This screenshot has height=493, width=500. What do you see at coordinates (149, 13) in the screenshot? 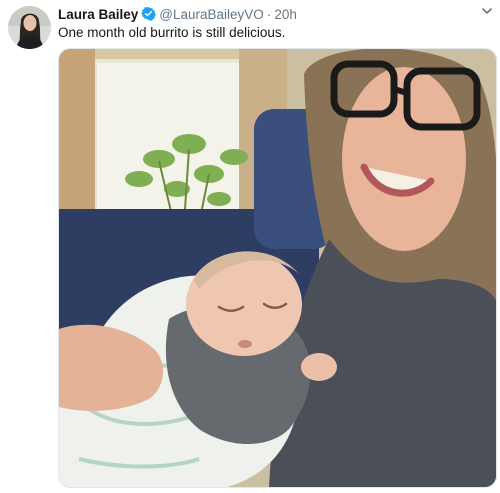
I see `verified-badge-icon` at bounding box center [149, 13].